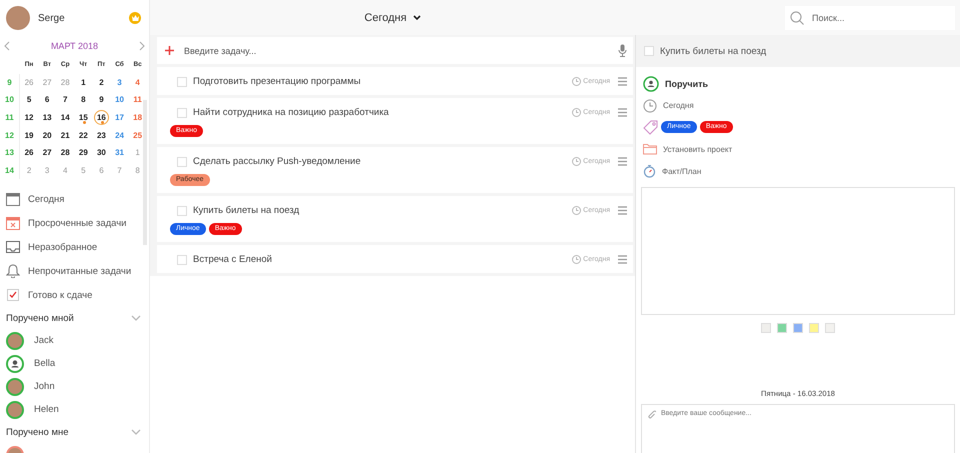 The image size is (960, 453). What do you see at coordinates (10, 117) in the screenshot?
I see `week-number: 11` at bounding box center [10, 117].